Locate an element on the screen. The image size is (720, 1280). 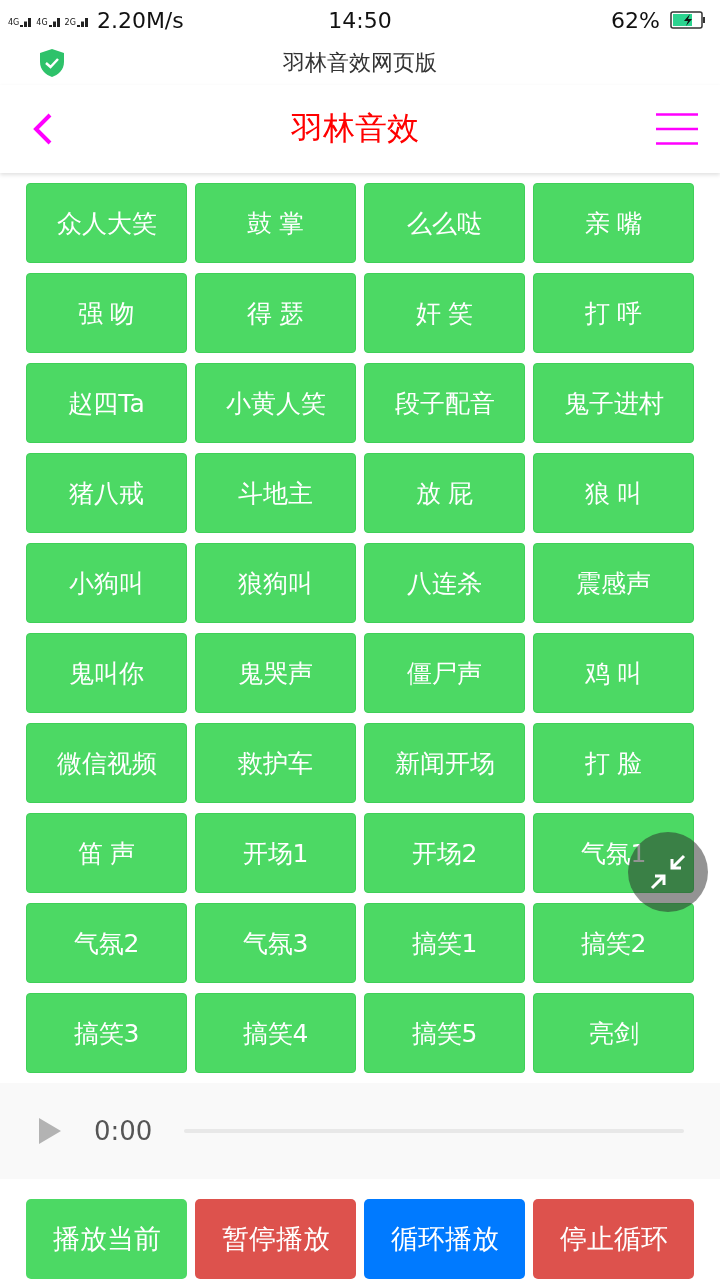
sound-button: 狼 叫 is located at coordinates (613, 493).